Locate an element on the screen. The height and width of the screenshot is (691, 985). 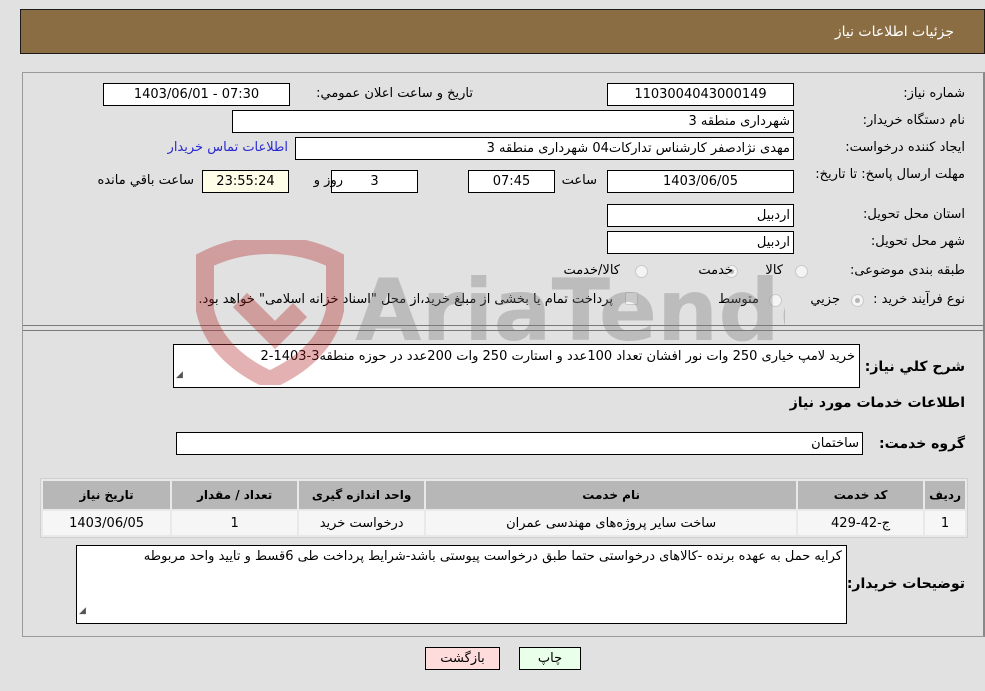
cell-need-date: 1403/06/05 is located at coordinates (107, 523).